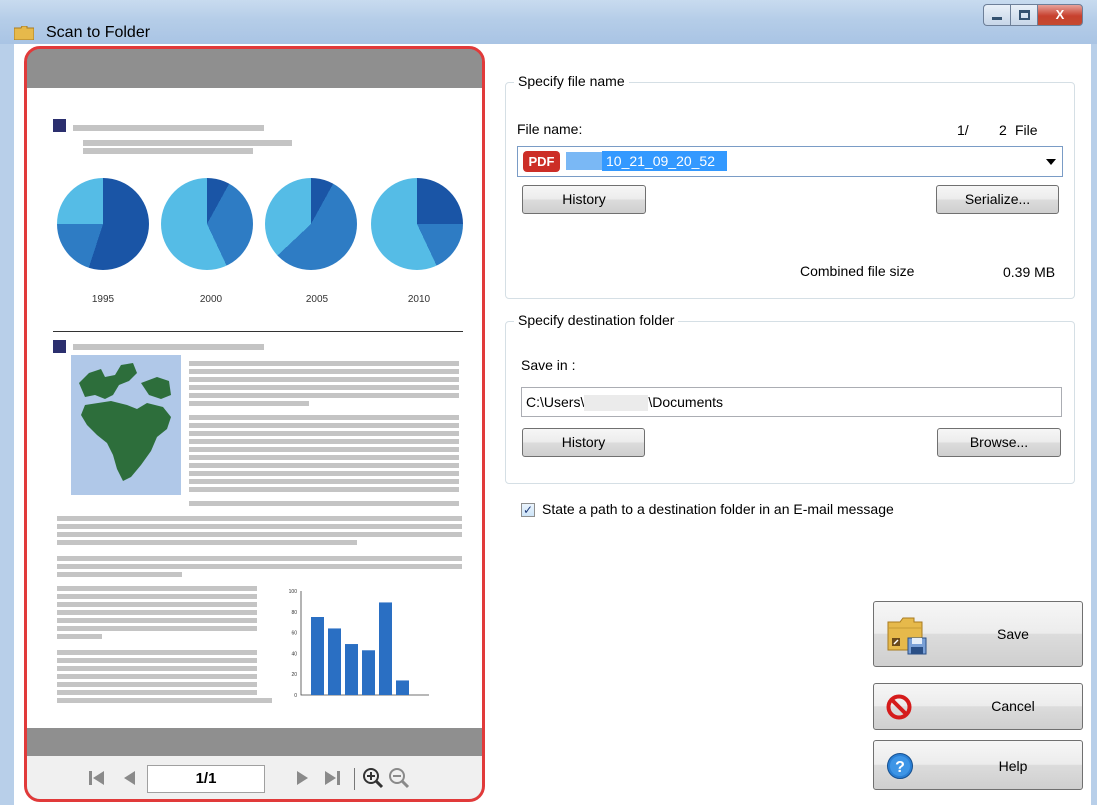 The height and width of the screenshot is (805, 1097). Describe the element at coordinates (129, 778) in the screenshot. I see `previous-page-icon` at that location.